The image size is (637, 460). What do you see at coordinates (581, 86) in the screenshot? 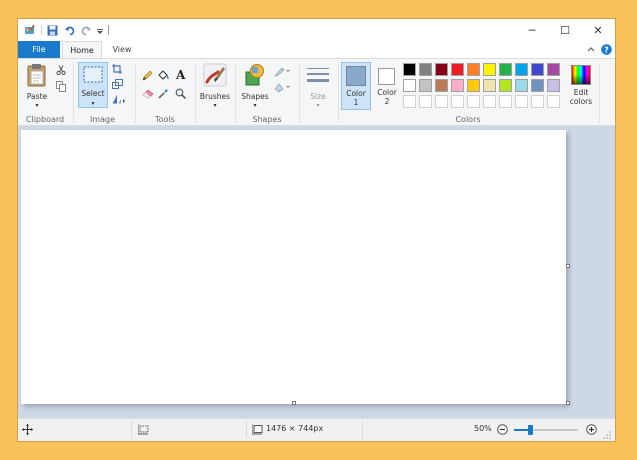
I see `edit-colors-button: Edit colors` at bounding box center [581, 86].